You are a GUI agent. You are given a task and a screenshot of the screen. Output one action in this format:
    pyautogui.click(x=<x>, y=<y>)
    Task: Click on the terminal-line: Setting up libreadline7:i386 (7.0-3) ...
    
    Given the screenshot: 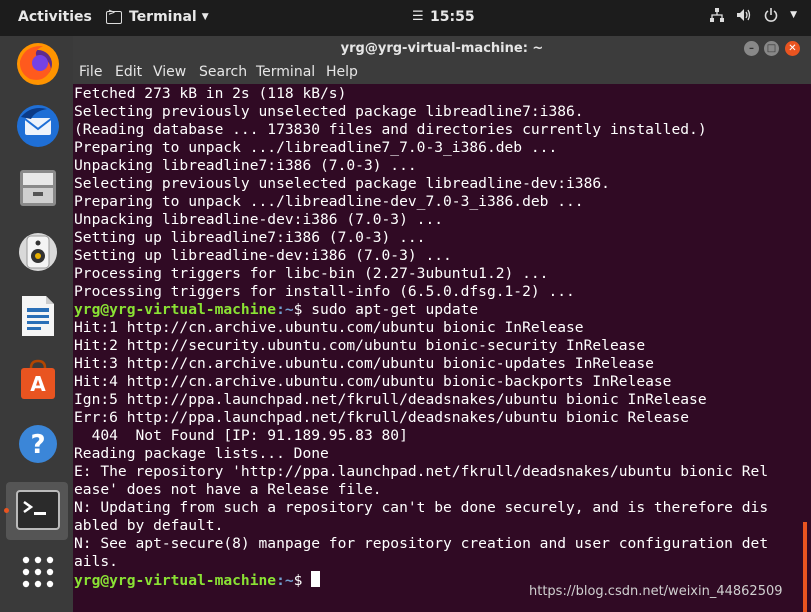 What is the action you would take?
    pyautogui.click(x=250, y=237)
    